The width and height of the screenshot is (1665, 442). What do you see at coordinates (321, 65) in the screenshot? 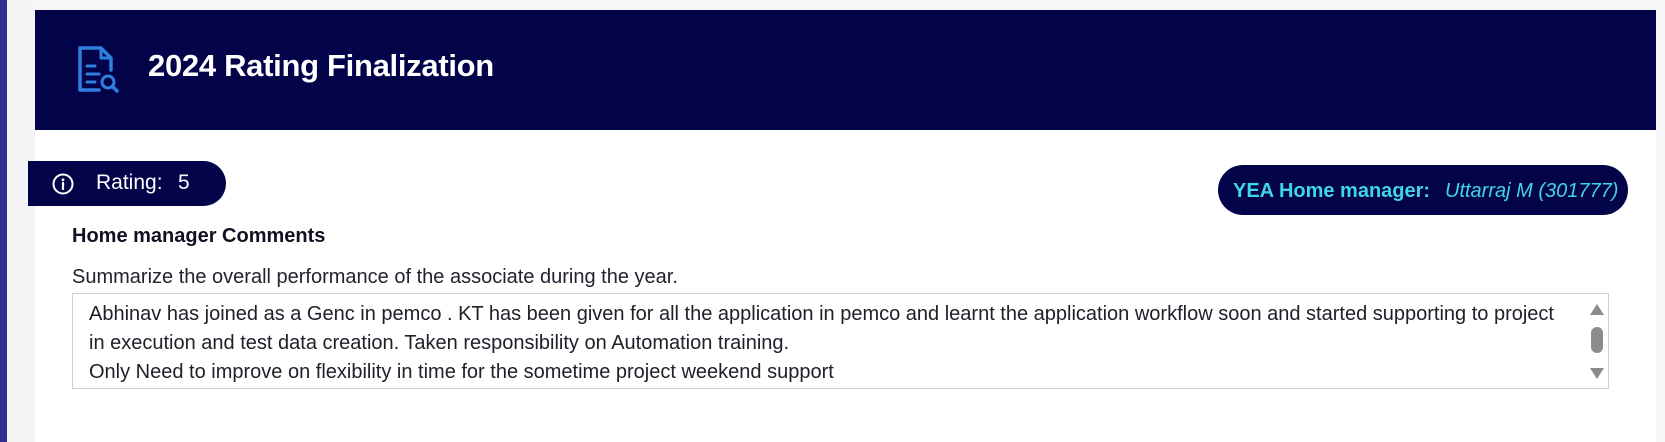
I see `page-title: 2024 Rating Finalization` at bounding box center [321, 65].